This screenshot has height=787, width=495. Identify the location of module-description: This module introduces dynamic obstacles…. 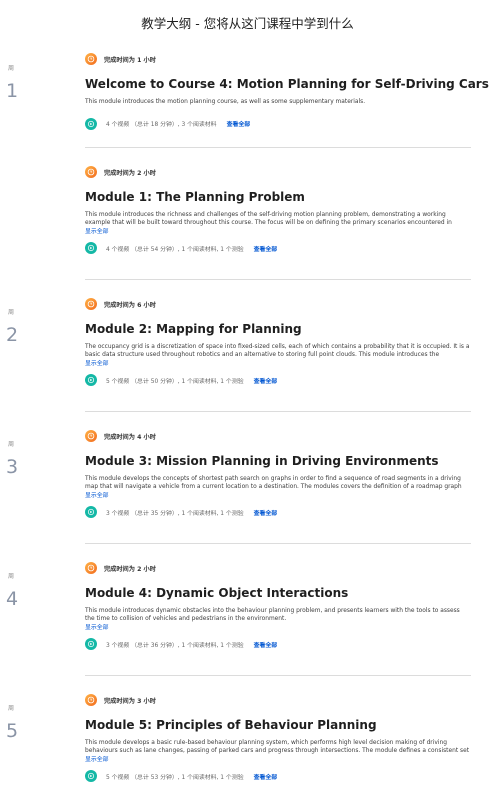
(272, 615).